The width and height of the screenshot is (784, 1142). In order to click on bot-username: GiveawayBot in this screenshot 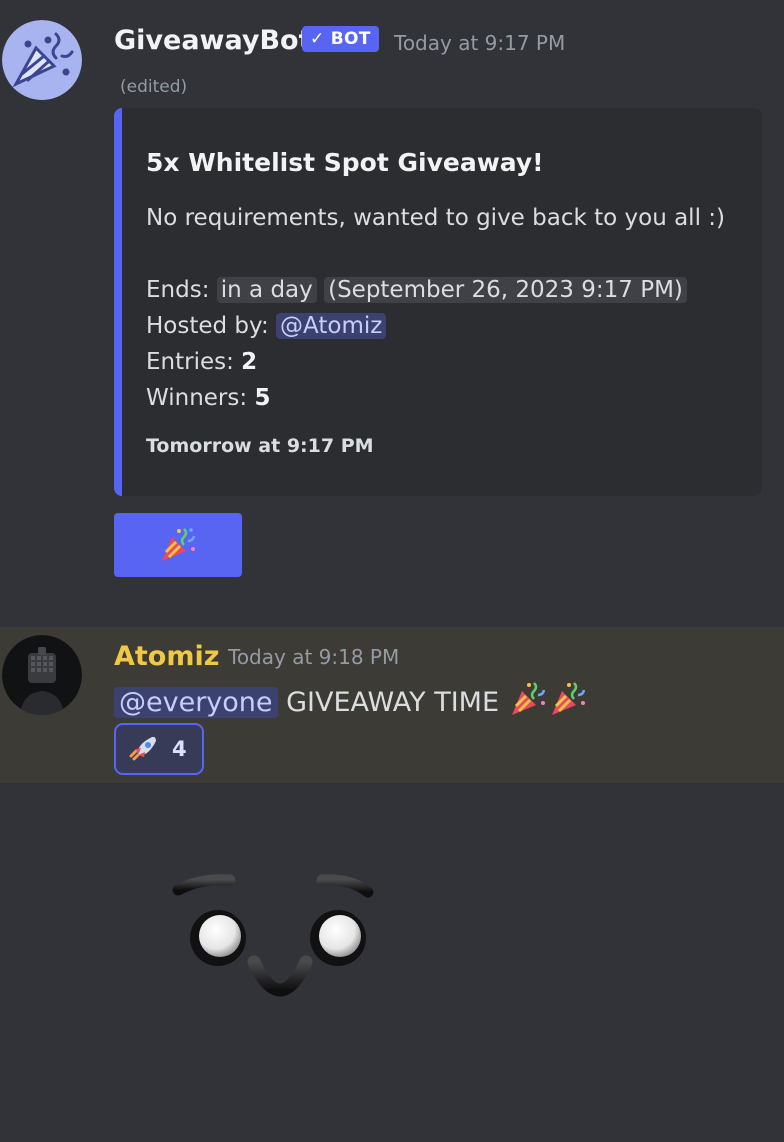, I will do `click(213, 40)`.